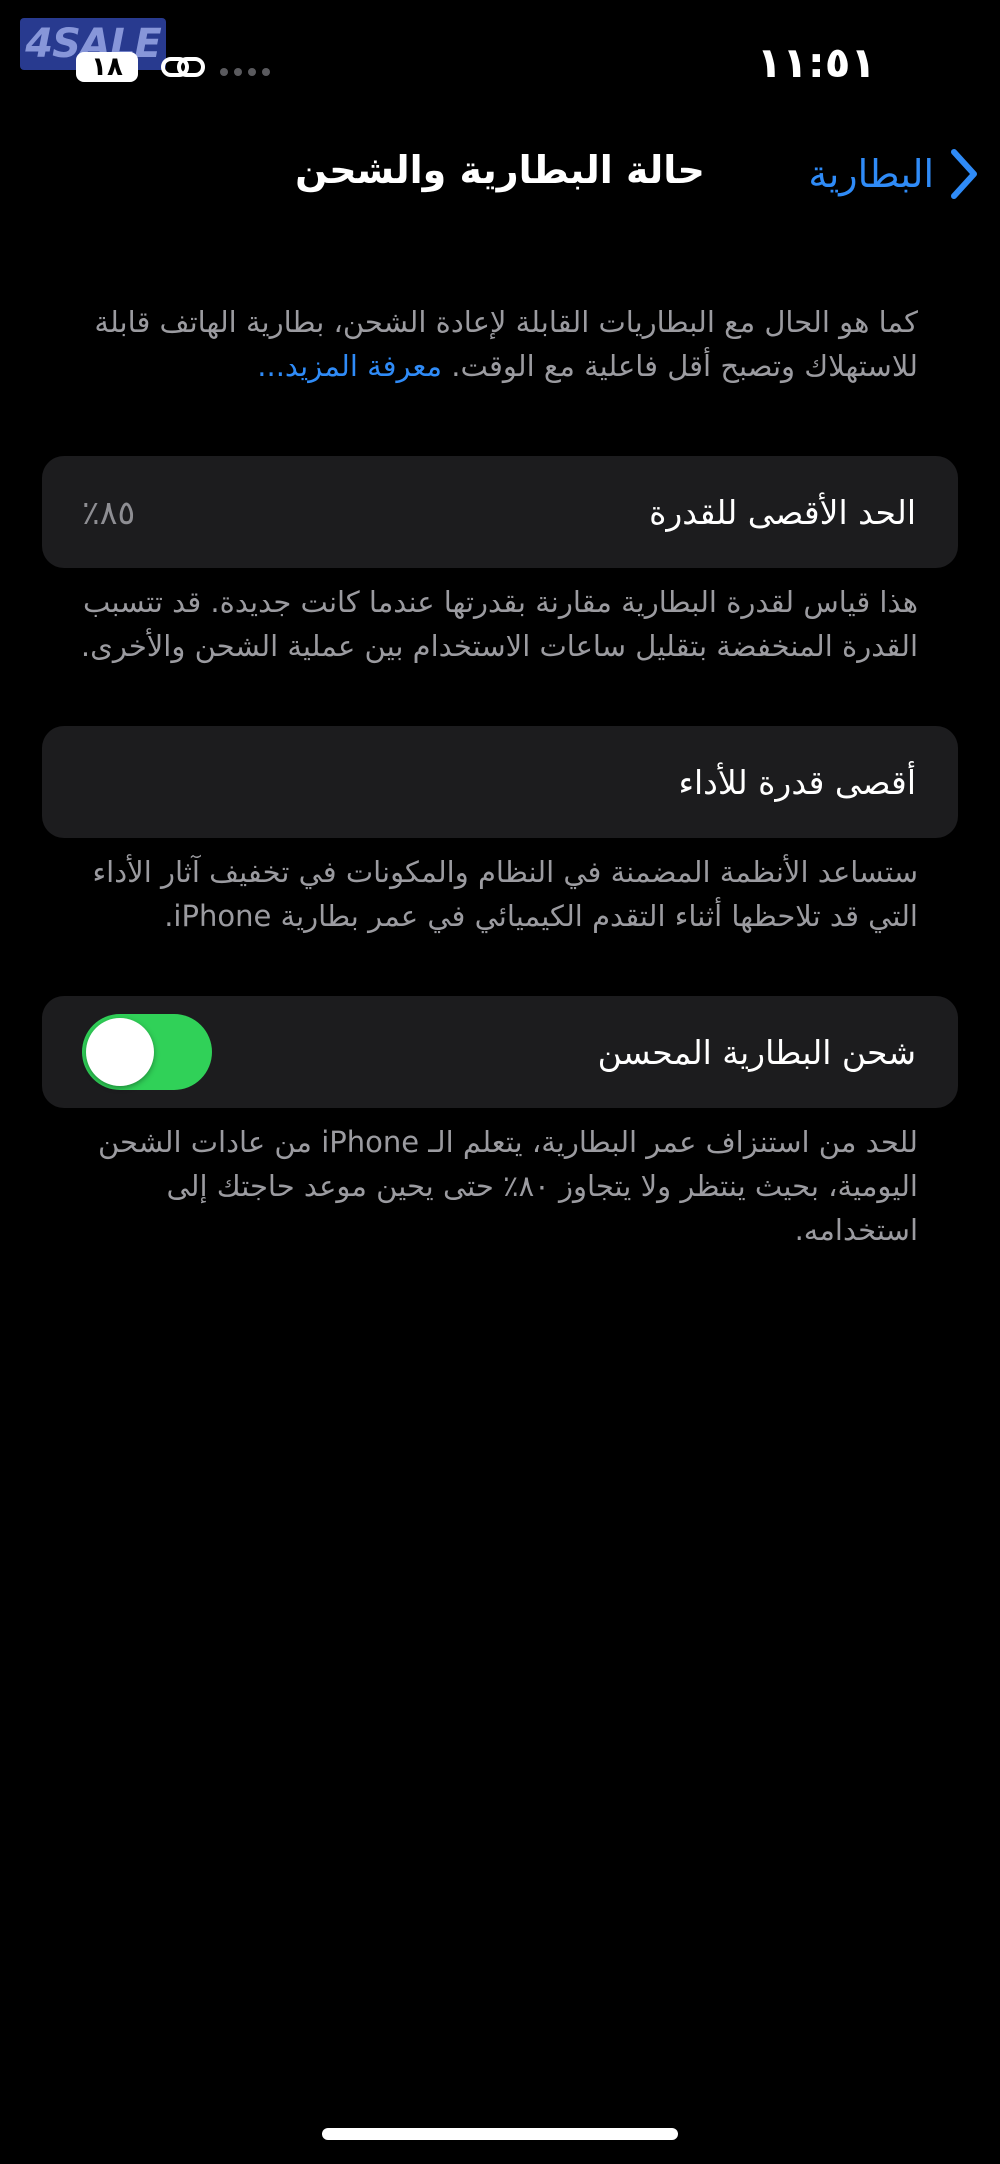 The height and width of the screenshot is (2164, 1000). I want to click on peak-performance-label: أقصى قدرة للأداء, so click(797, 782).